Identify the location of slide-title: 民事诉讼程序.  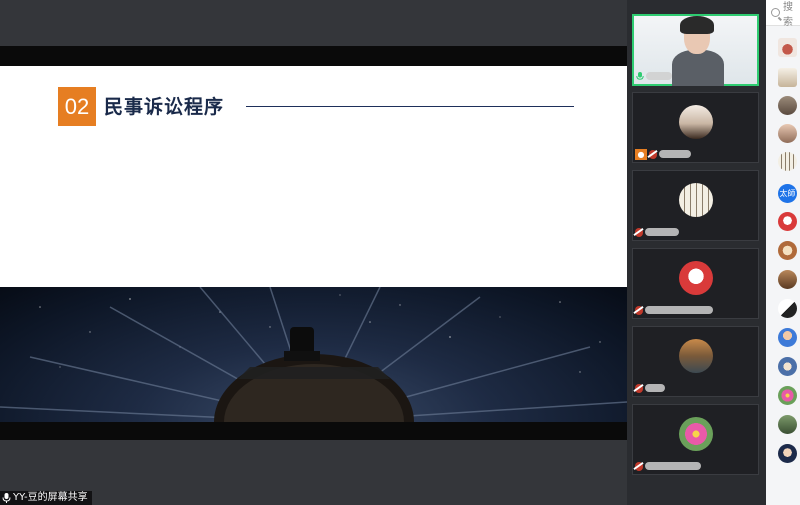
(164, 107).